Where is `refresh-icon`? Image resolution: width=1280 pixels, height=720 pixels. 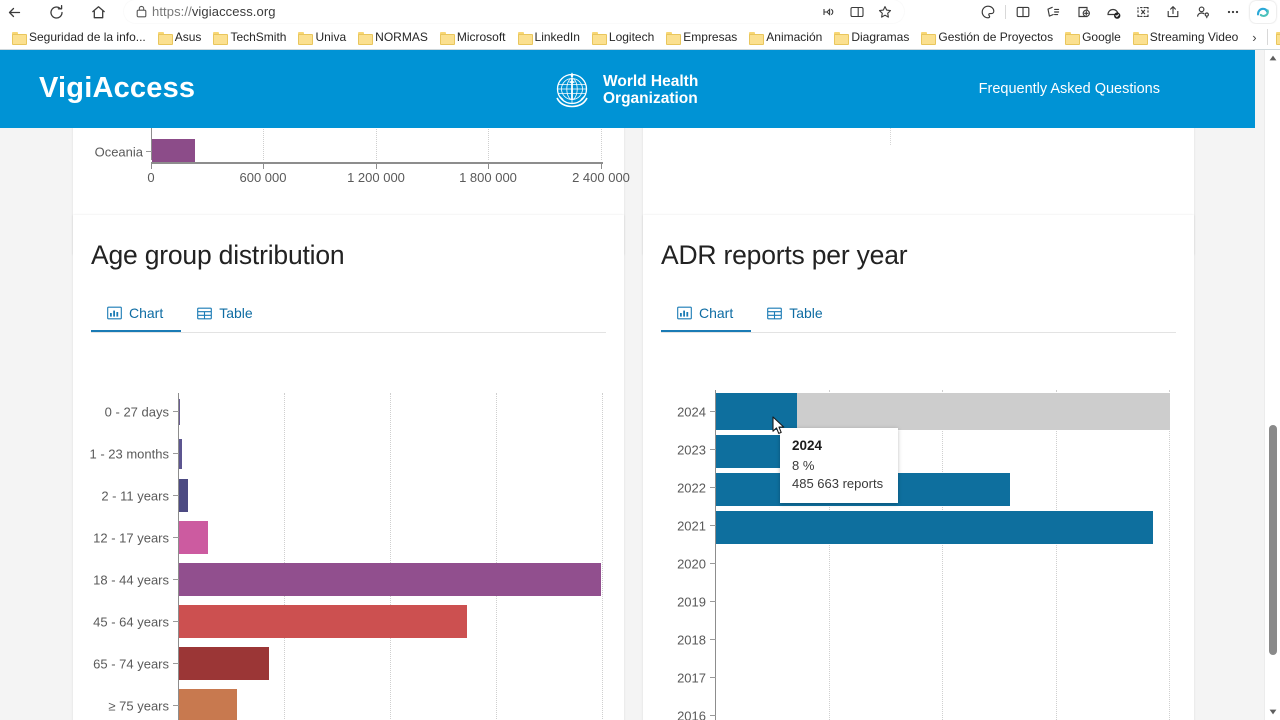
refresh-icon is located at coordinates (56, 12).